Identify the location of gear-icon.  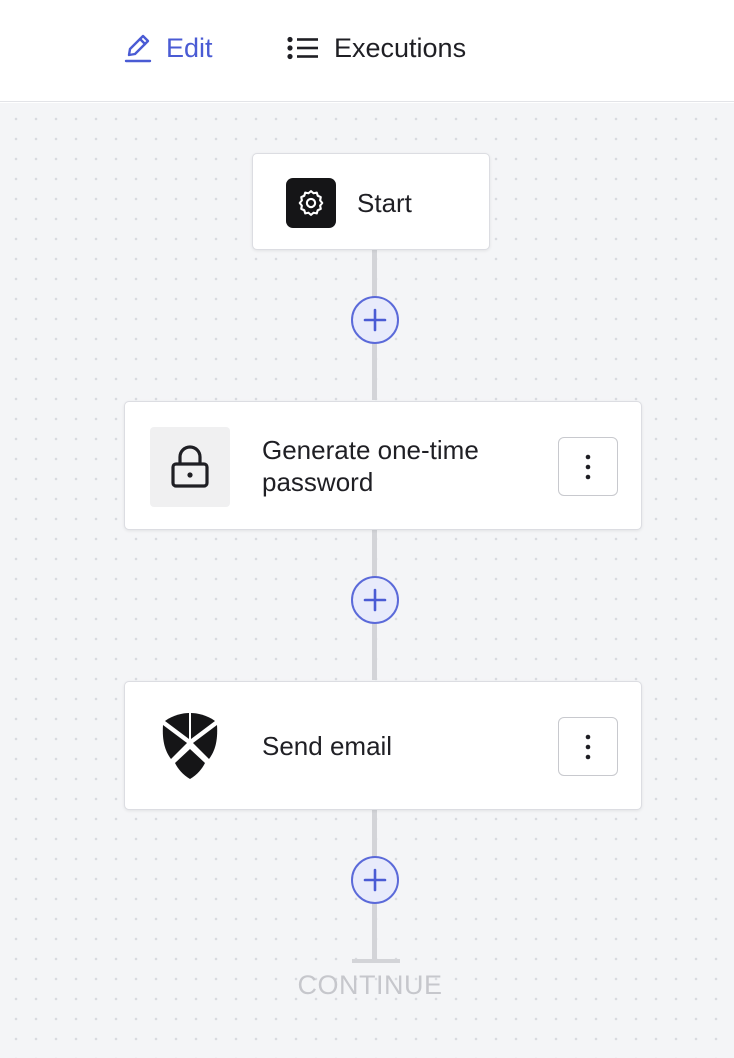
(311, 203).